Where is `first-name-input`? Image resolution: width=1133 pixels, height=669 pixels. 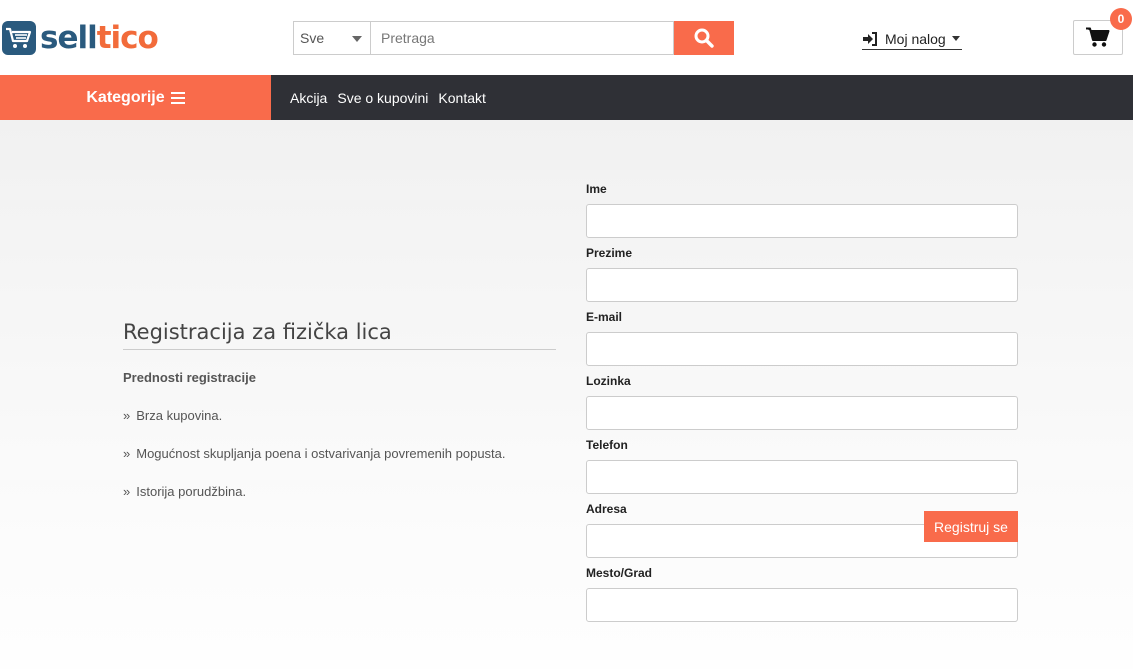
first-name-input is located at coordinates (802, 221).